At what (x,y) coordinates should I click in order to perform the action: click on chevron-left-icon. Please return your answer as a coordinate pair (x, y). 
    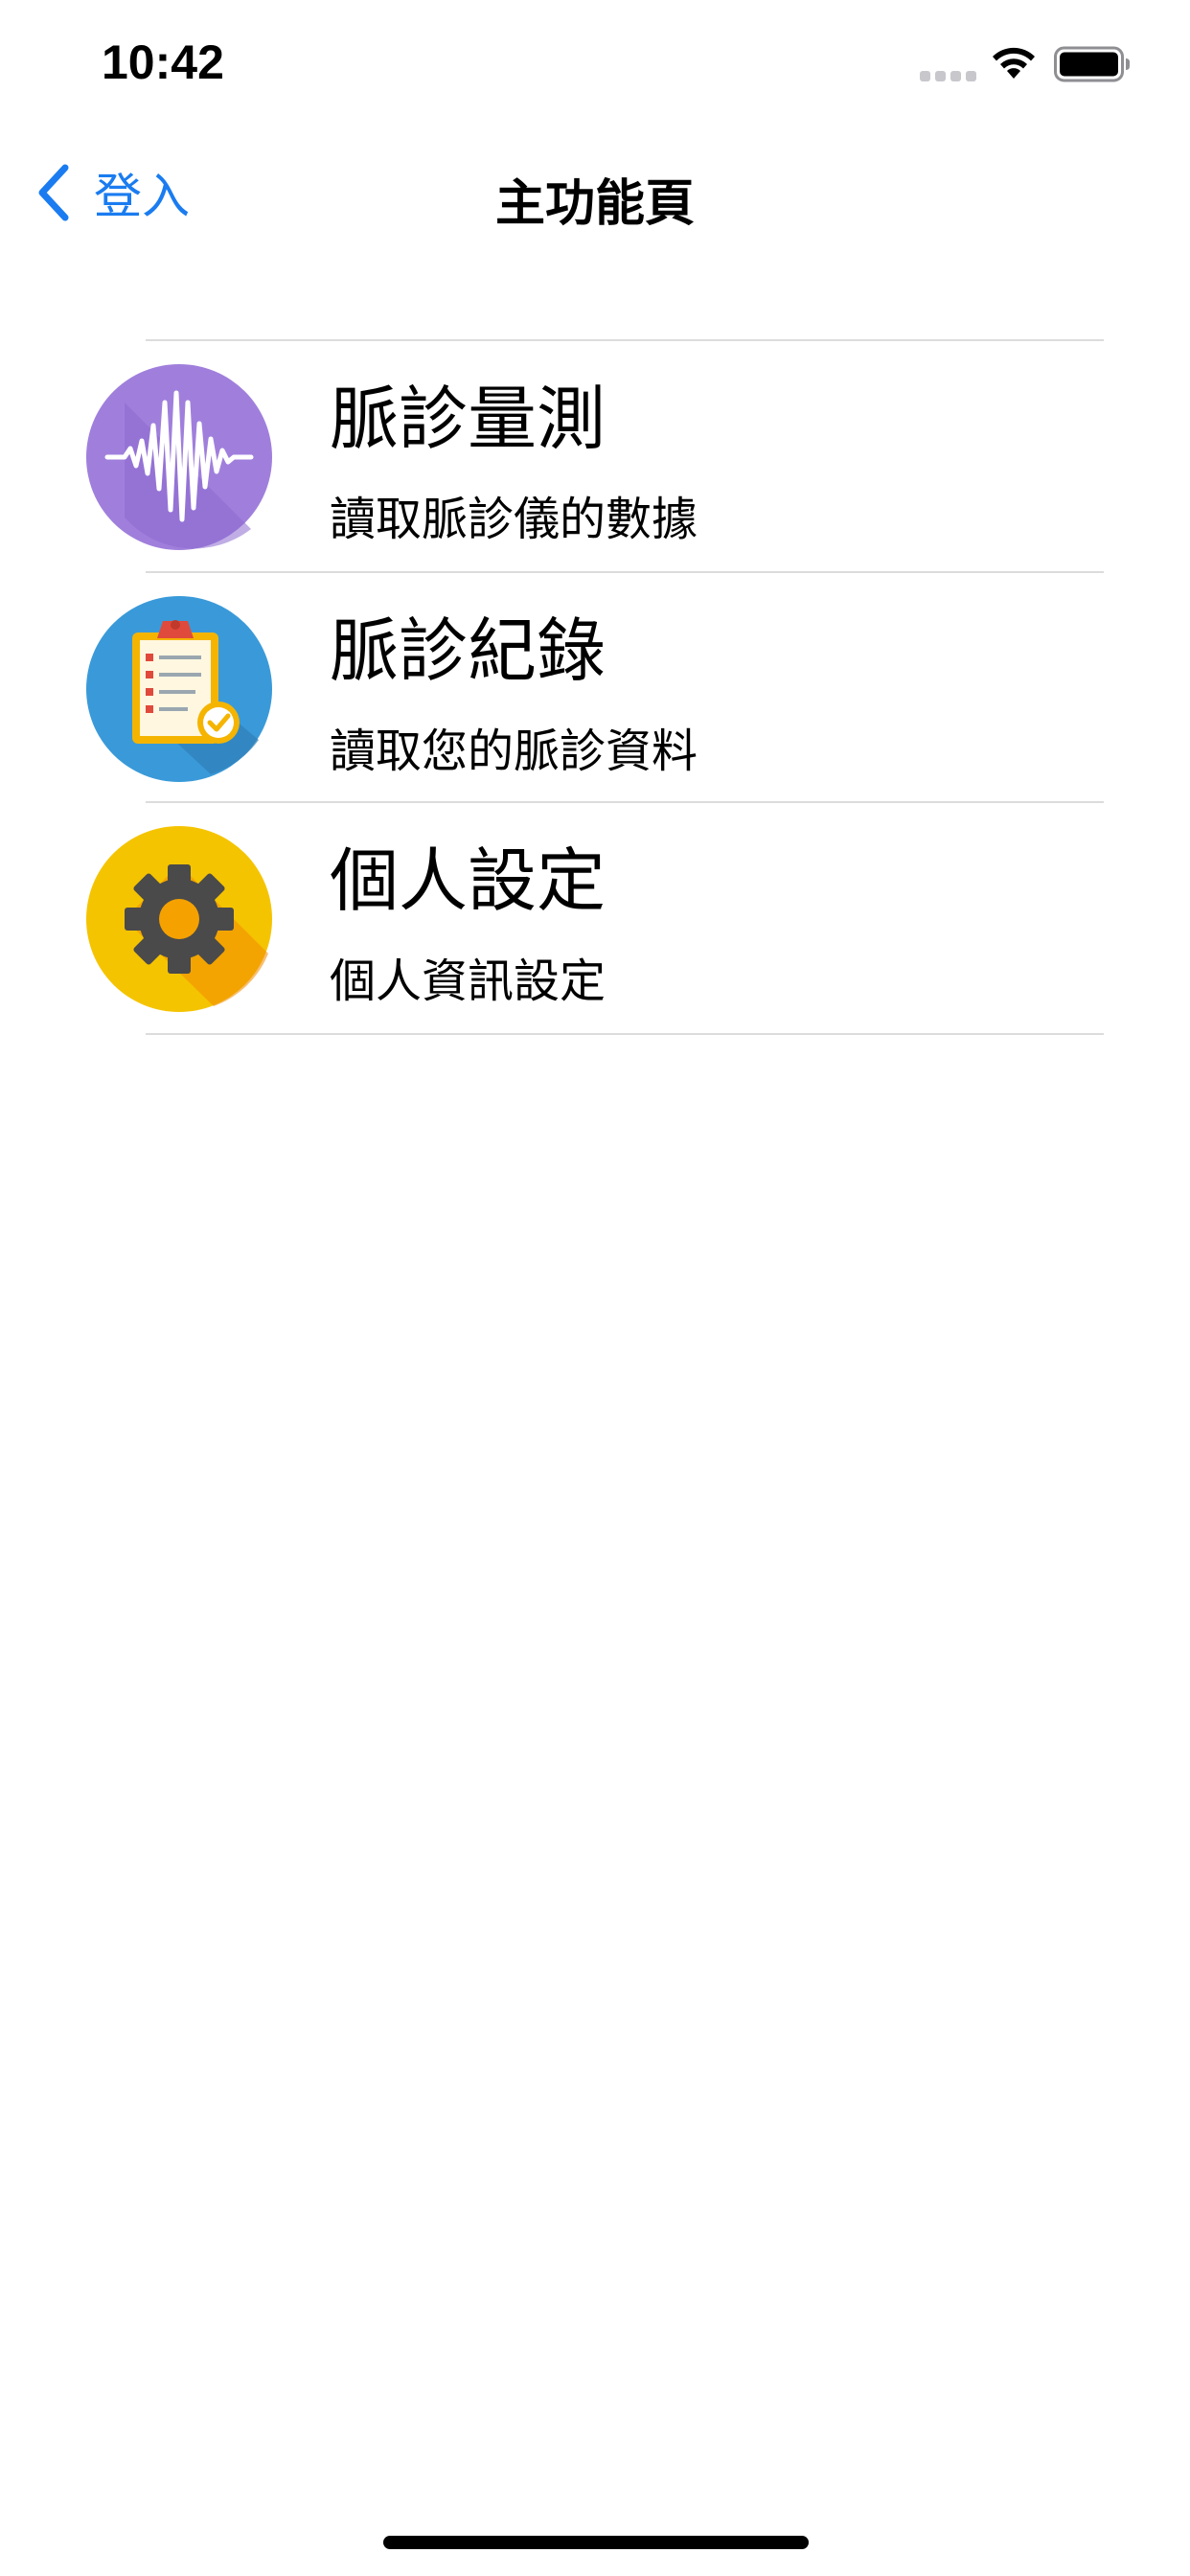
    Looking at the image, I should click on (54, 193).